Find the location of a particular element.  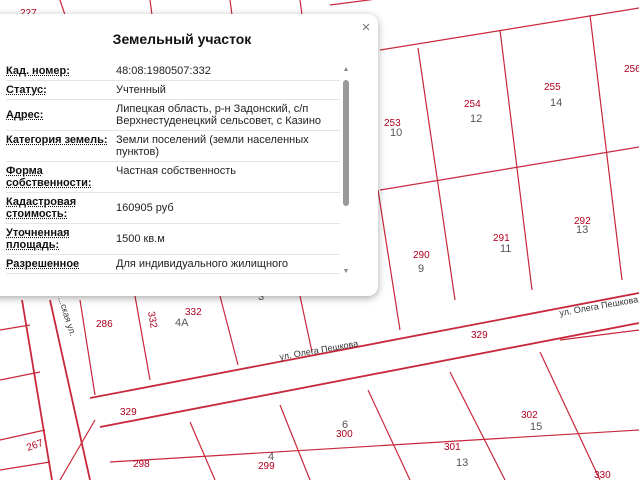

info-row: Кадастровая стоимость: 160905 руб is located at coordinates (173, 208).